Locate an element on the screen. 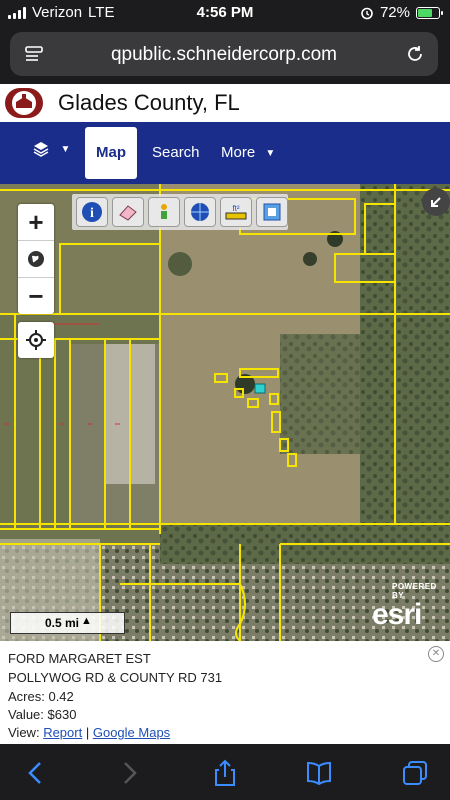 This screenshot has height=800, width=450. zoom-out-button: − is located at coordinates (36, 296).